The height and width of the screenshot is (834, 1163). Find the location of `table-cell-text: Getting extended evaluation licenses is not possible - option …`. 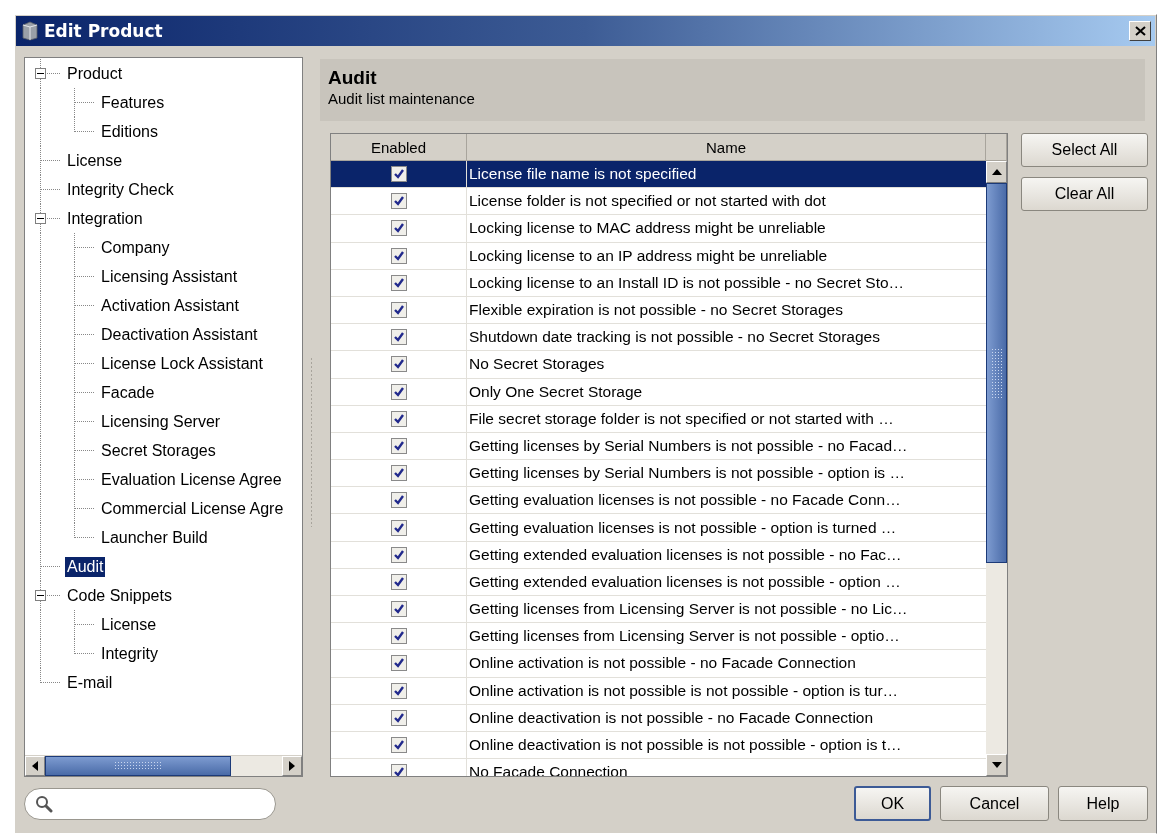

table-cell-text: Getting extended evaluation licenses is not possible - option … is located at coordinates (685, 581).